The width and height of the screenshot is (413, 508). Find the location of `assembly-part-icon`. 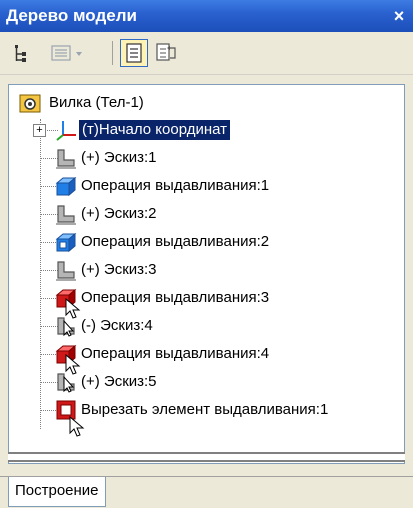

assembly-part-icon is located at coordinates (30, 103).